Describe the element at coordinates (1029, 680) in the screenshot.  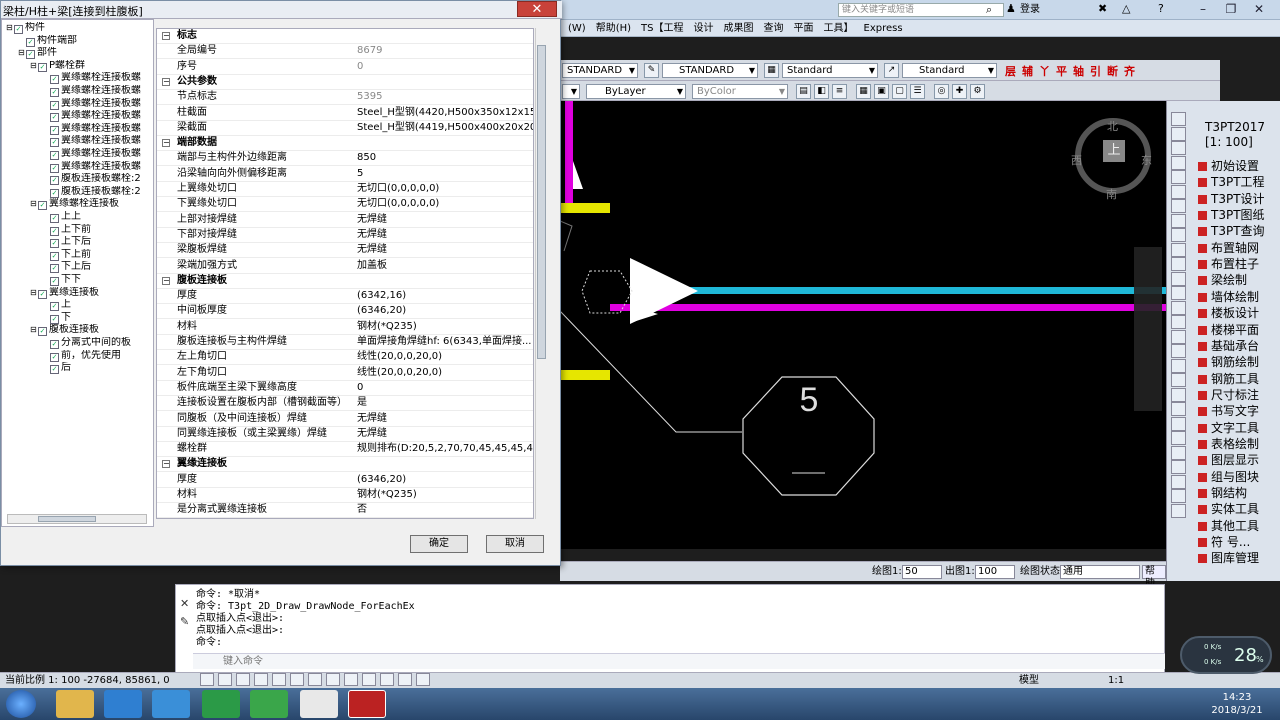
I see `model-space-button: 模型` at that location.